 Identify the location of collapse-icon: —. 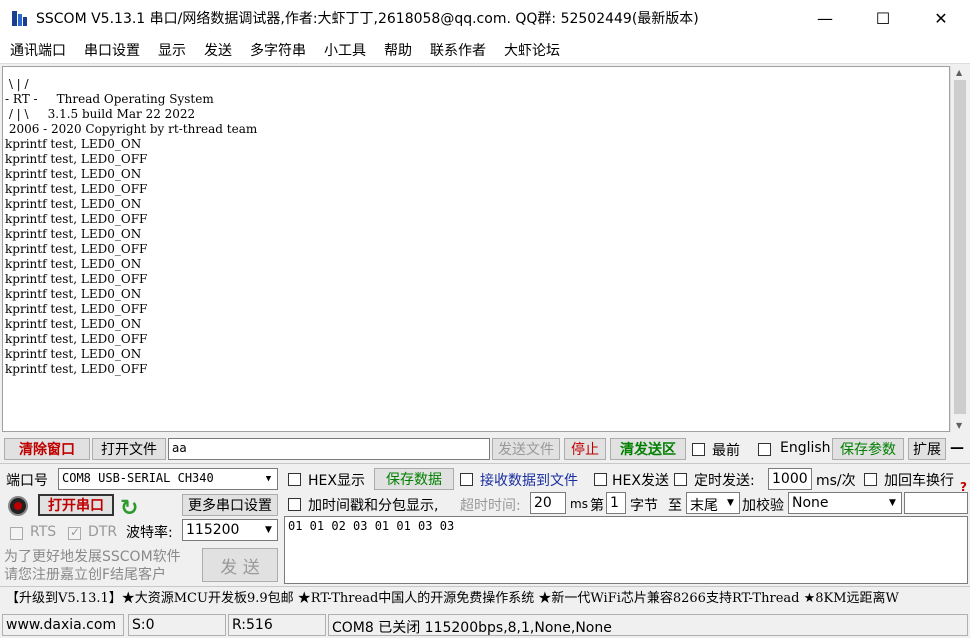
(957, 448).